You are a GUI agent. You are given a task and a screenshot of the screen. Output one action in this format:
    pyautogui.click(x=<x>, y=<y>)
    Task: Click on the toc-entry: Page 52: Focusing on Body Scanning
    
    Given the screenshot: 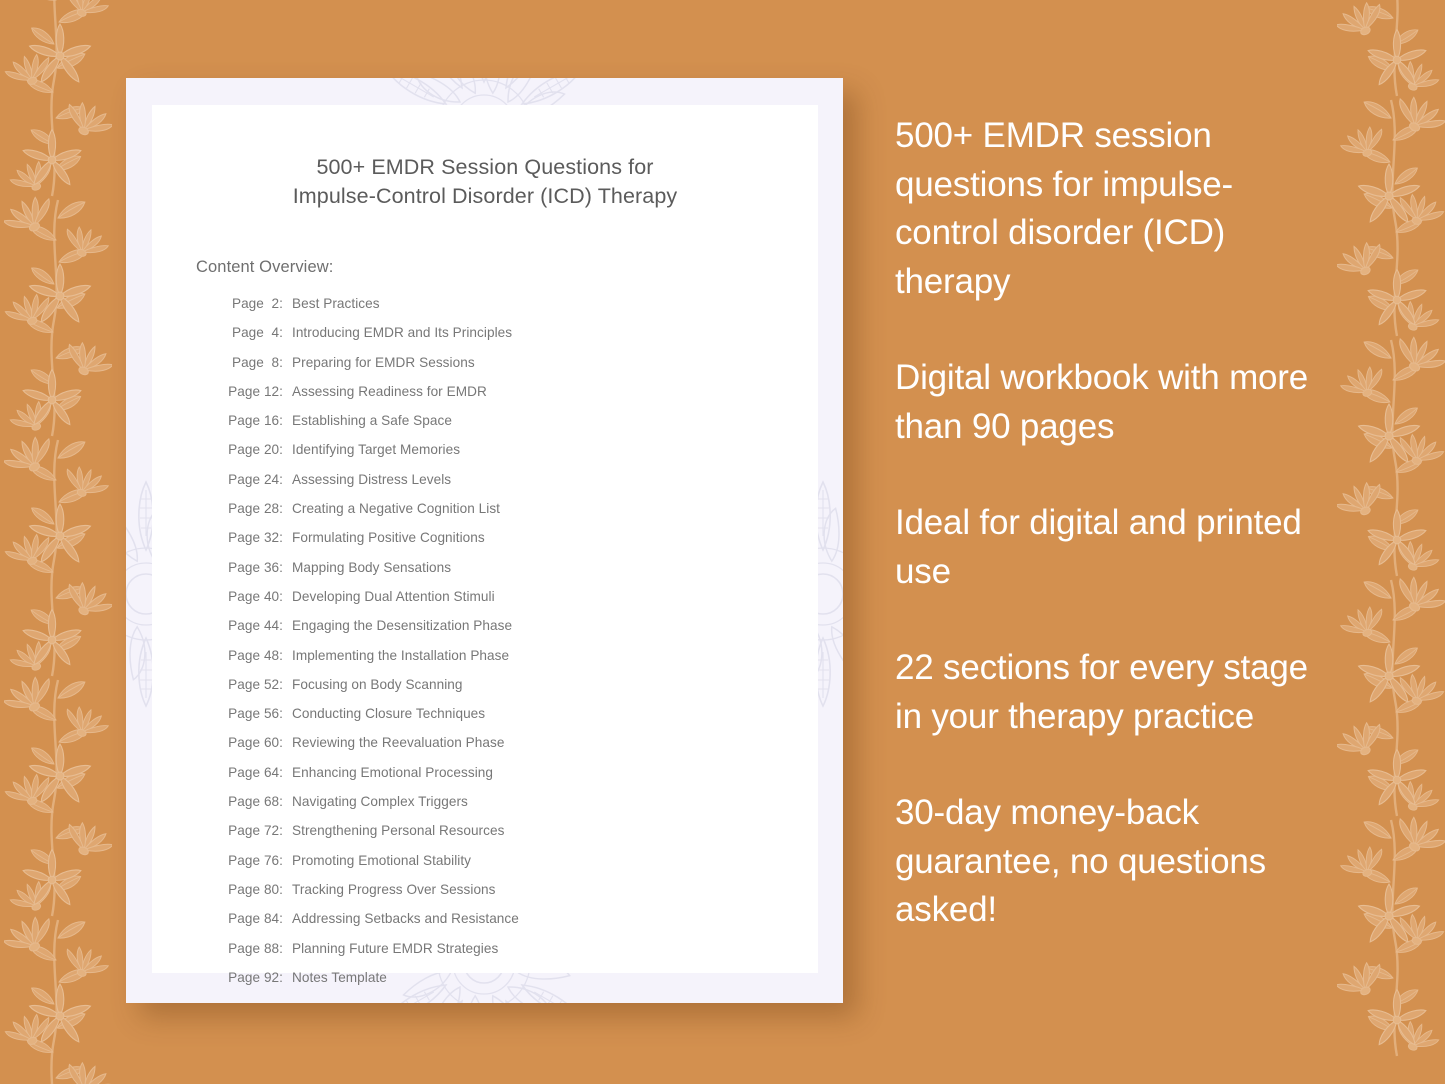 What is the action you would take?
    pyautogui.click(x=519, y=684)
    